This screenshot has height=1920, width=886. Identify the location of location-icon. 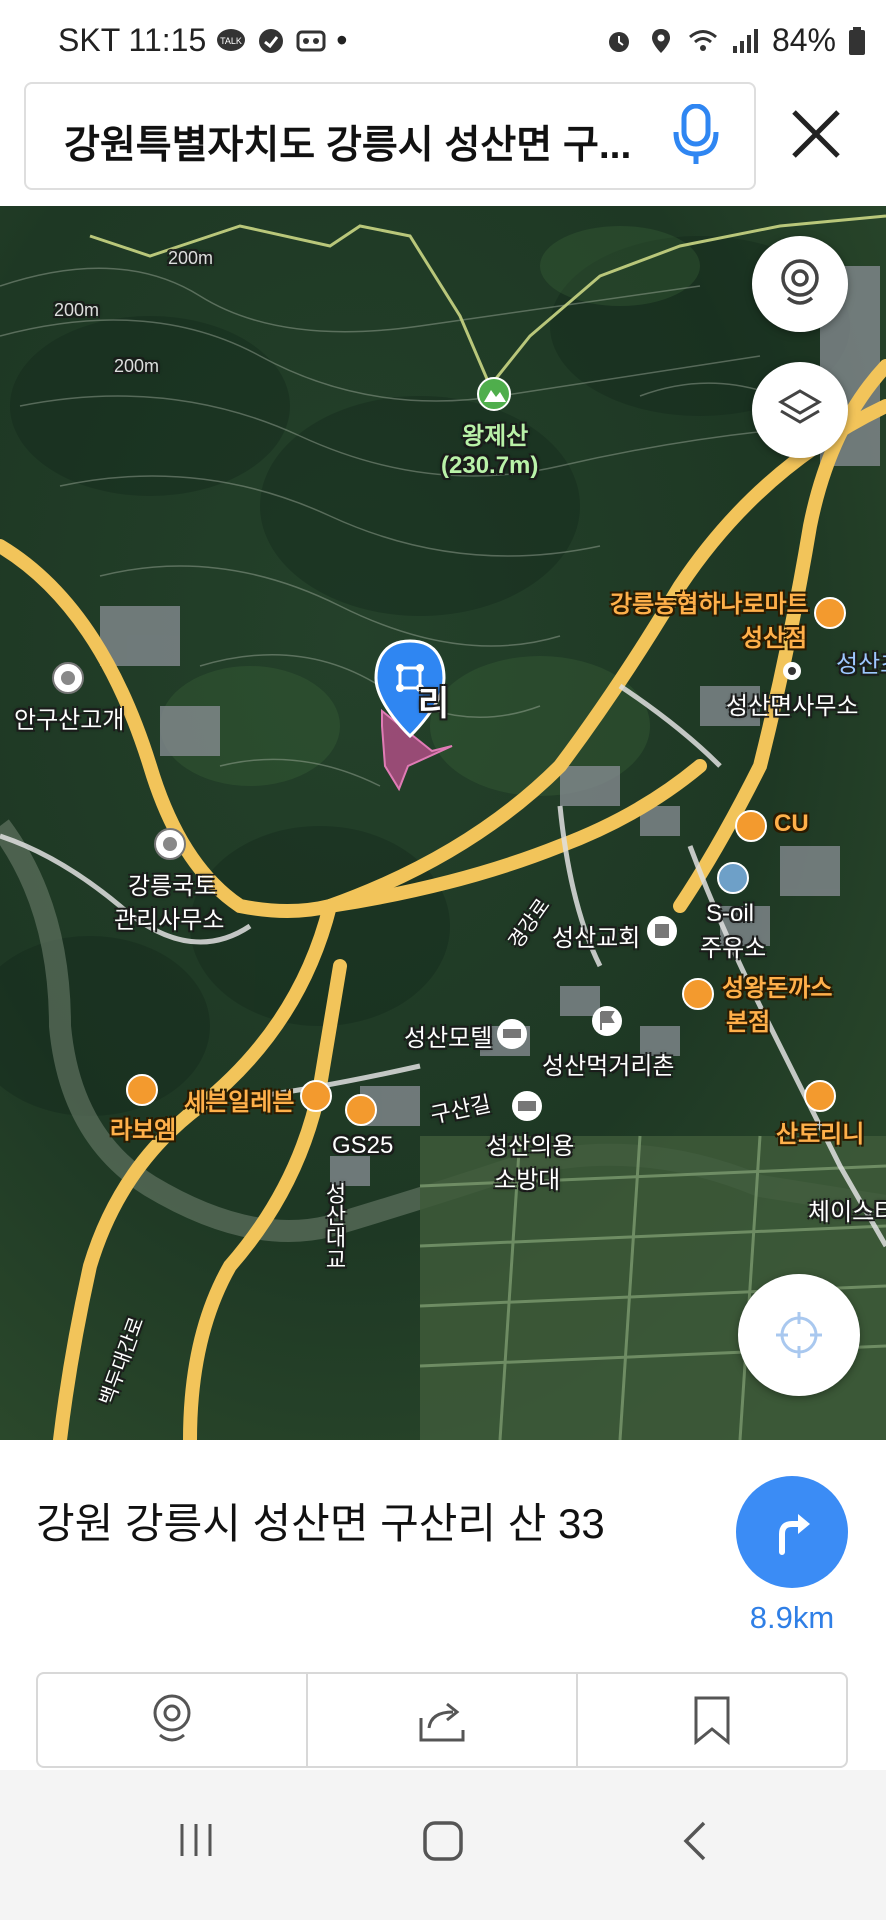
(660, 40).